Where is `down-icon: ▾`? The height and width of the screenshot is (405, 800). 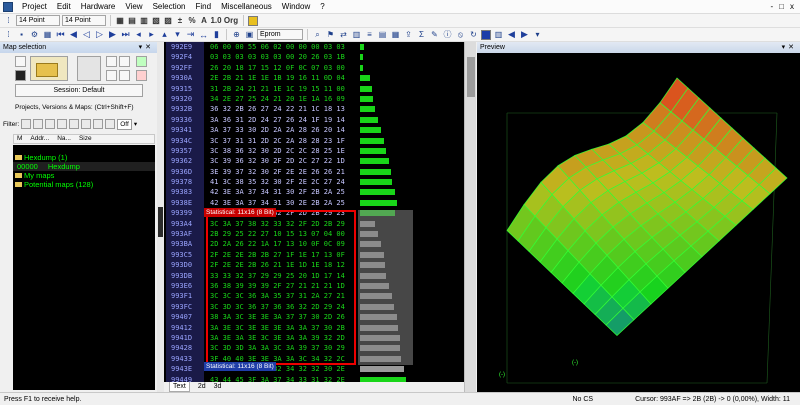
down-icon: ▾ is located at coordinates (177, 34).